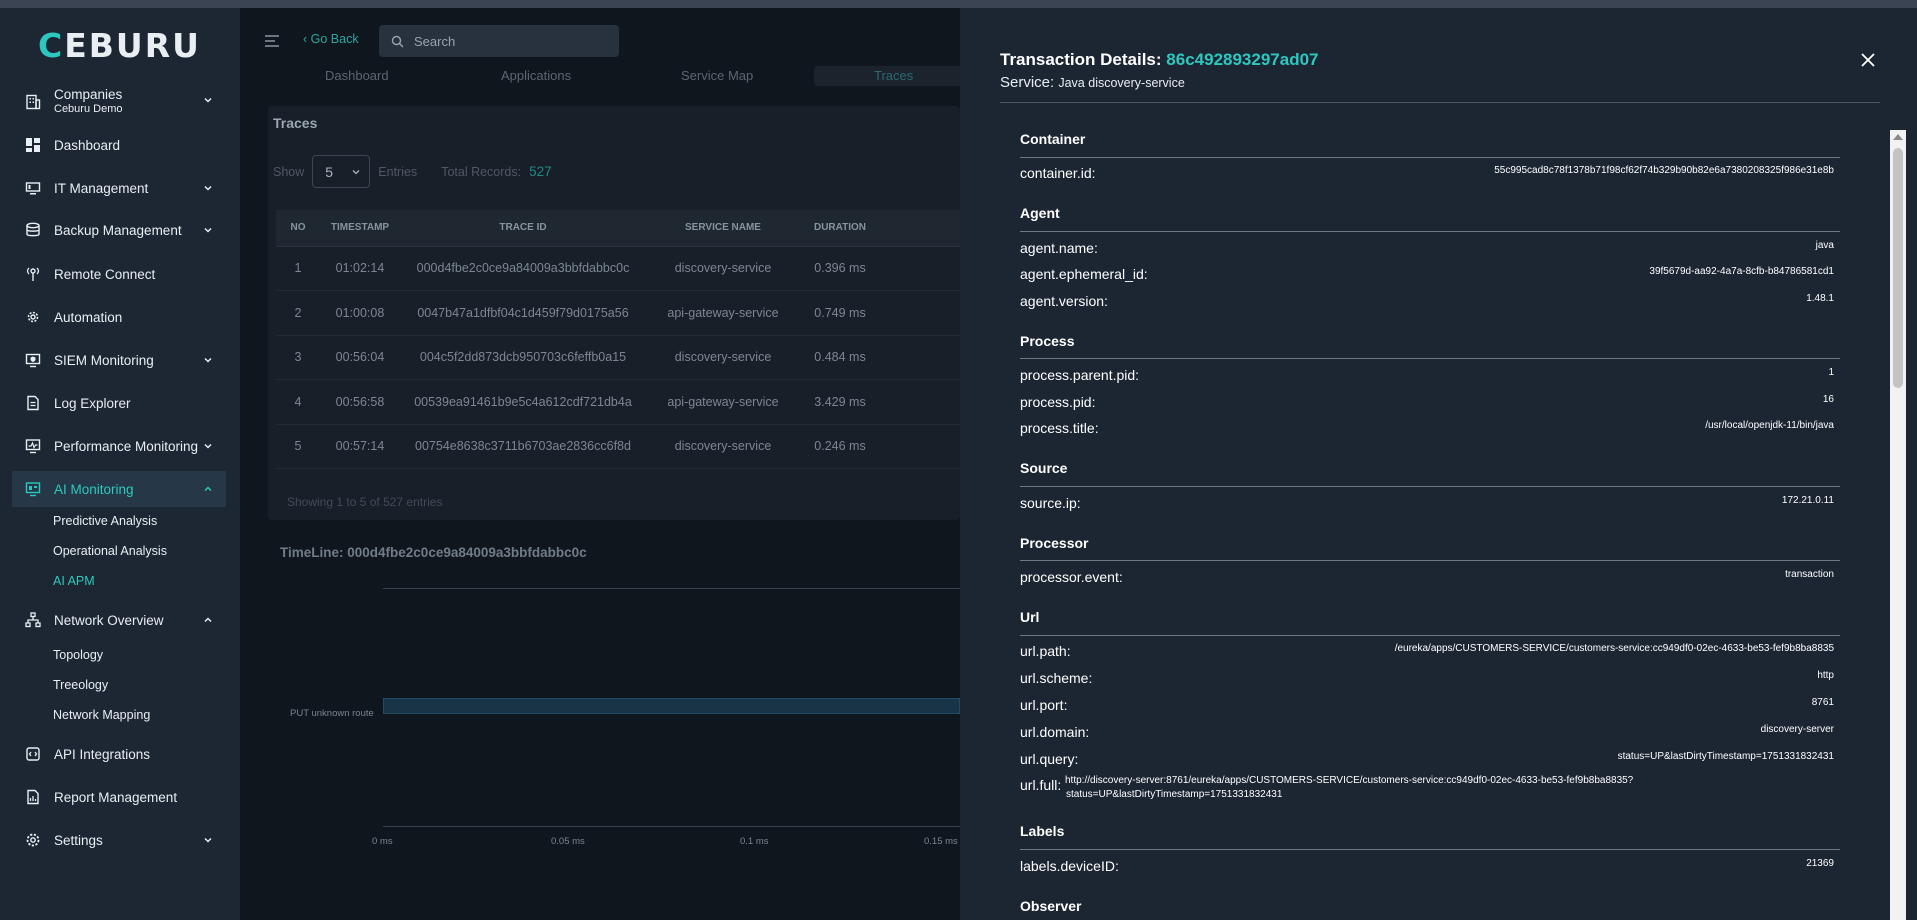  What do you see at coordinates (272, 41) in the screenshot?
I see `menu-icon` at bounding box center [272, 41].